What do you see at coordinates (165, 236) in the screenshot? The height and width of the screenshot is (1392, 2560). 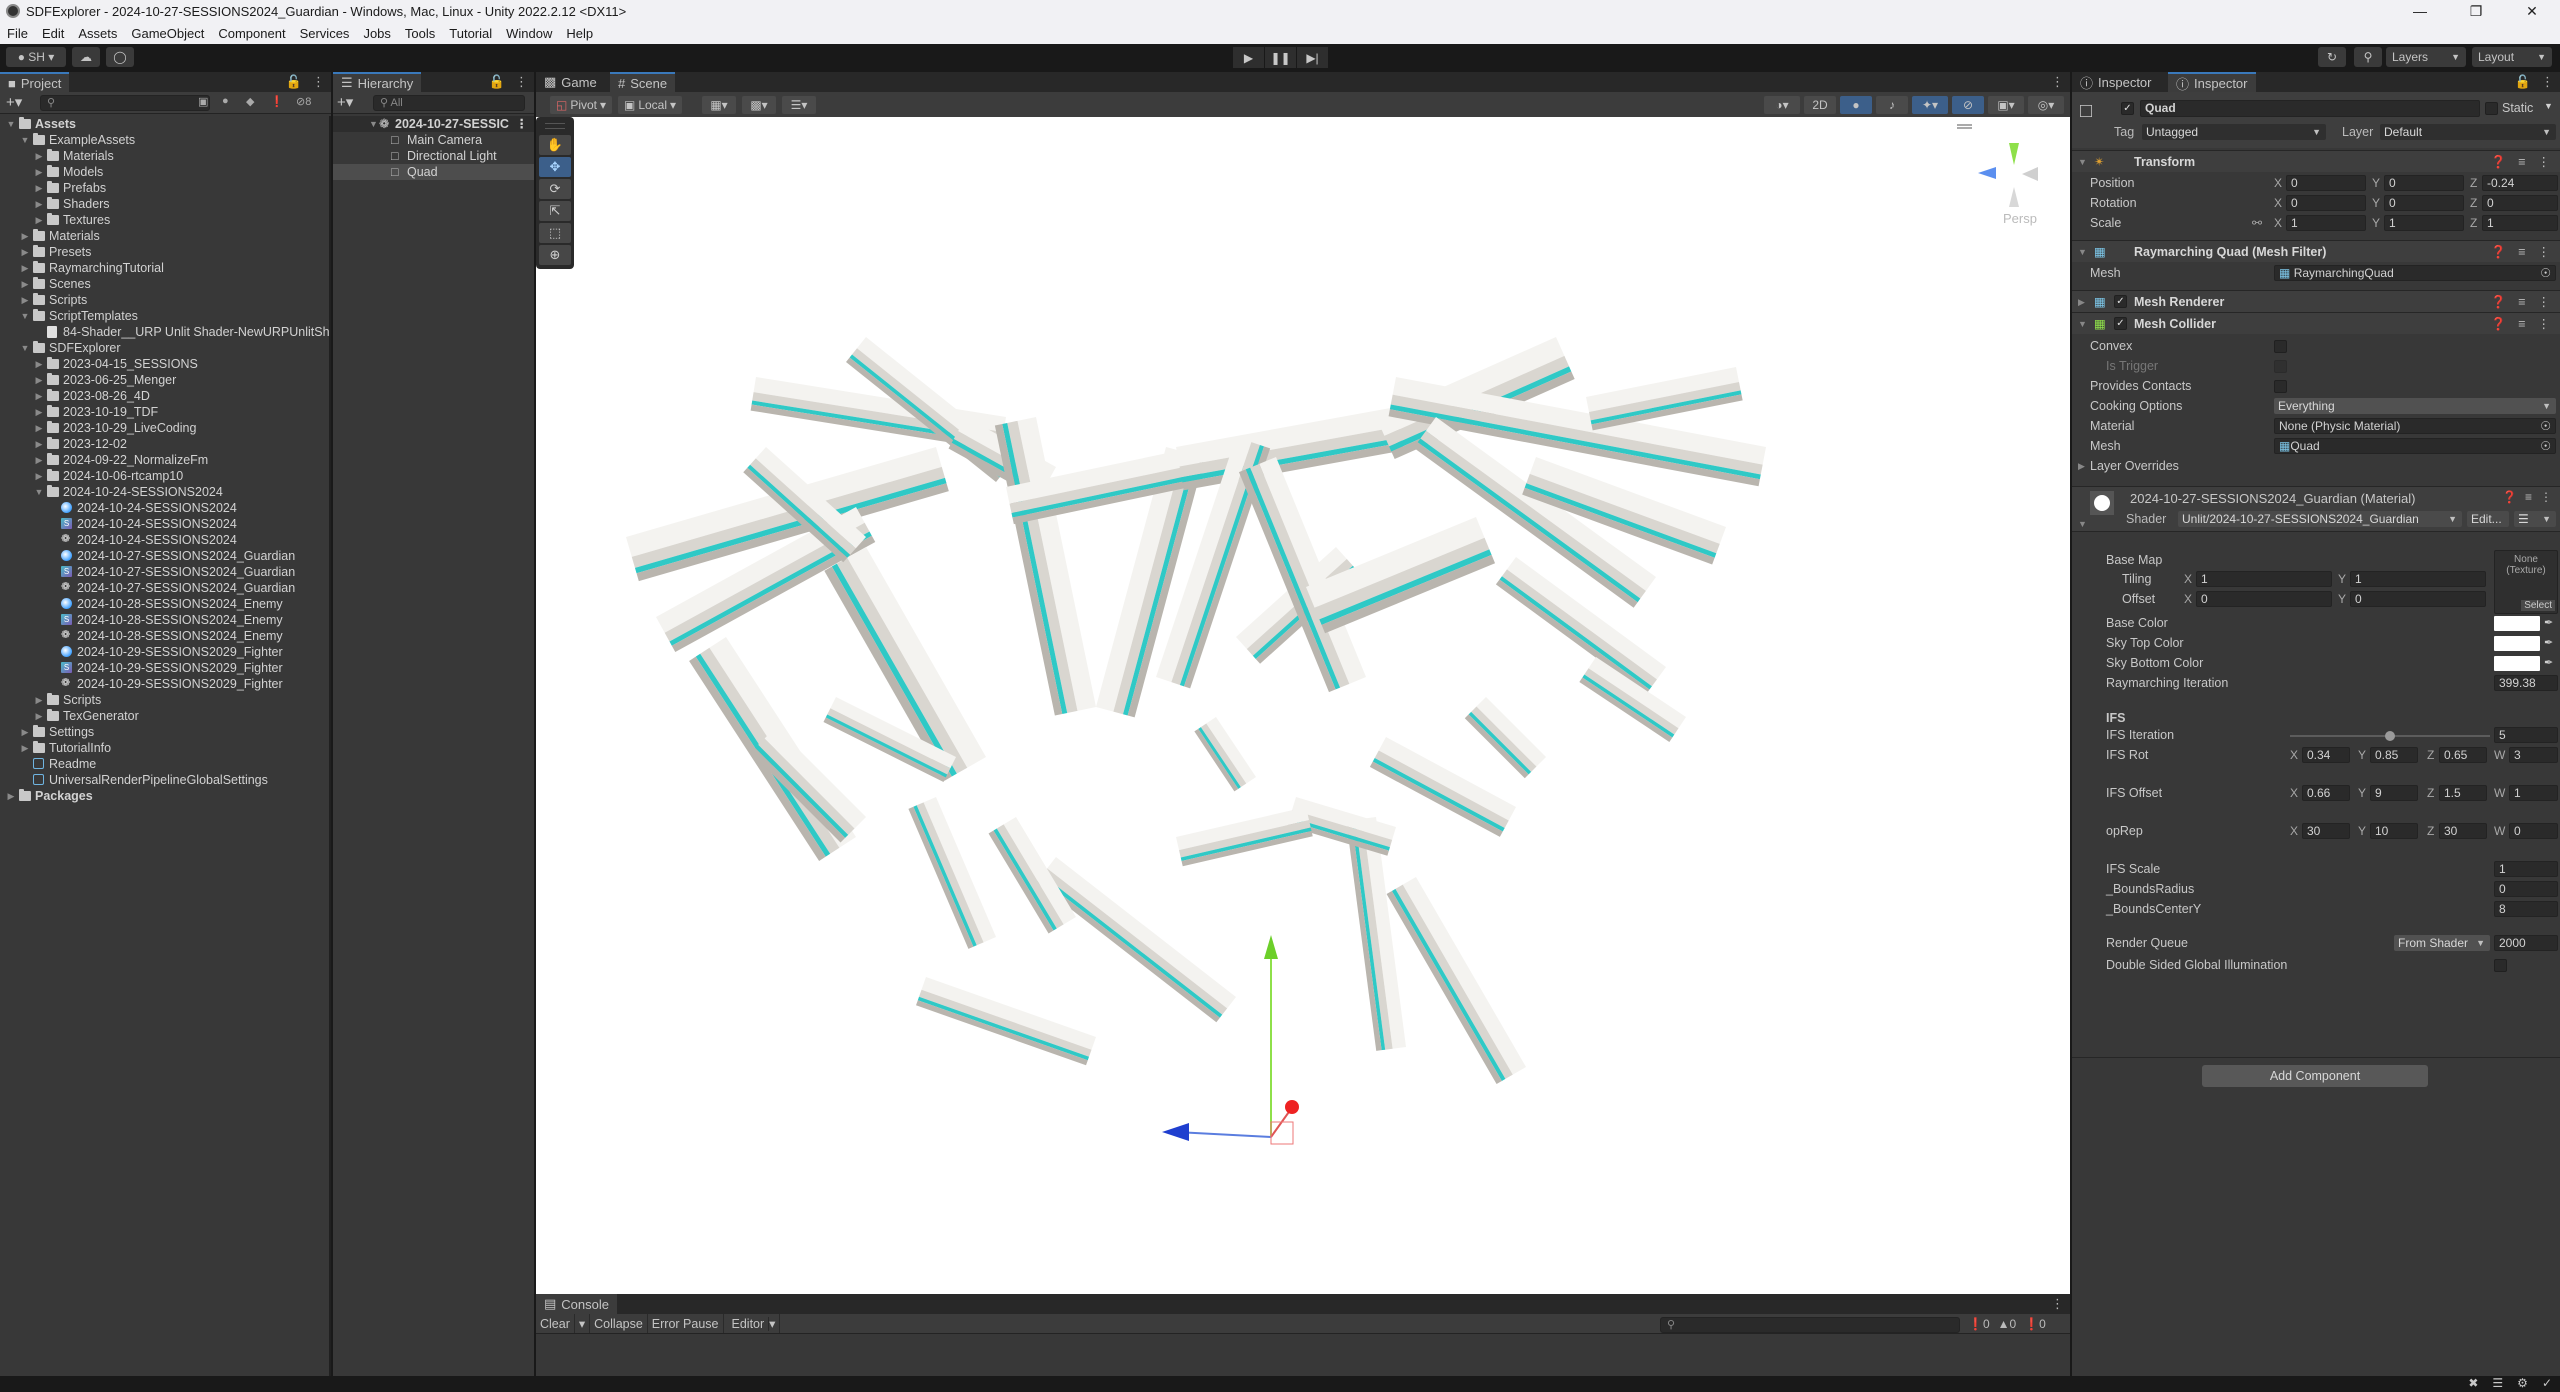 I see `project-tree-item: ▶ Materials` at bounding box center [165, 236].